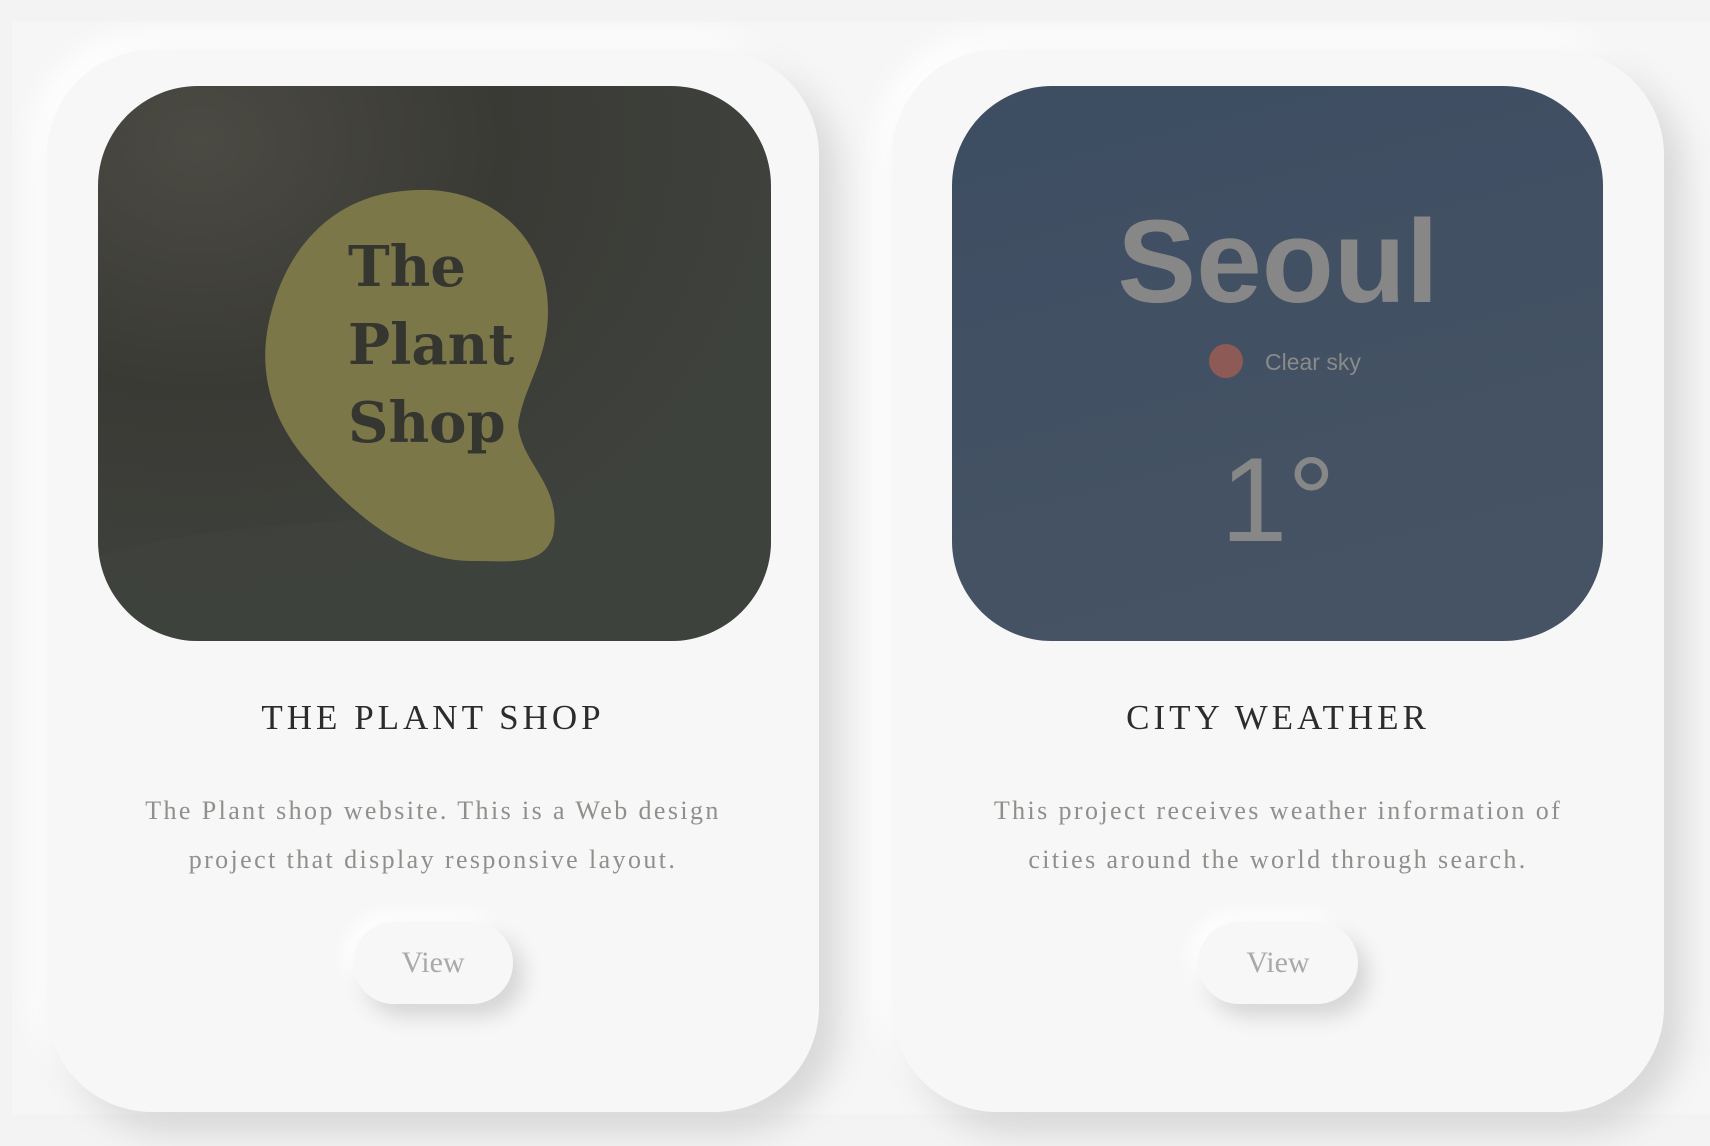 Image resolution: width=1710 pixels, height=1146 pixels. Describe the element at coordinates (1226, 361) in the screenshot. I see `sun-icon` at that location.